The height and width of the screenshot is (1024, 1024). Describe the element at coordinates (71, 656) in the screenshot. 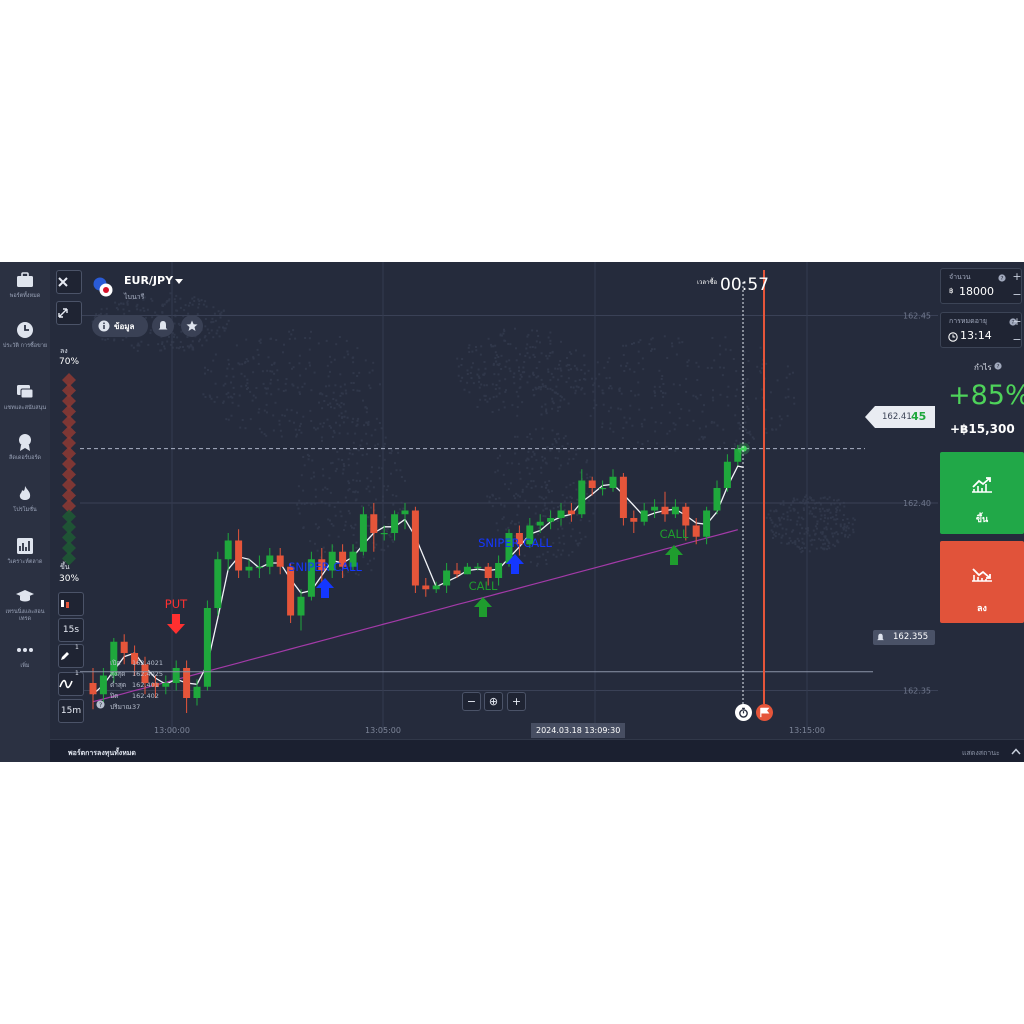

I see `draw-tool-button` at that location.